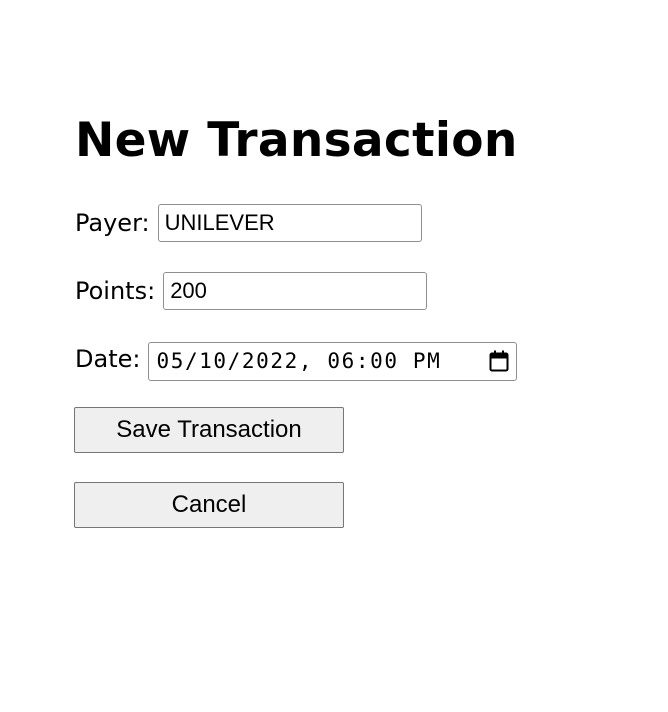  What do you see at coordinates (209, 505) in the screenshot?
I see `cancel-button: Cancel` at bounding box center [209, 505].